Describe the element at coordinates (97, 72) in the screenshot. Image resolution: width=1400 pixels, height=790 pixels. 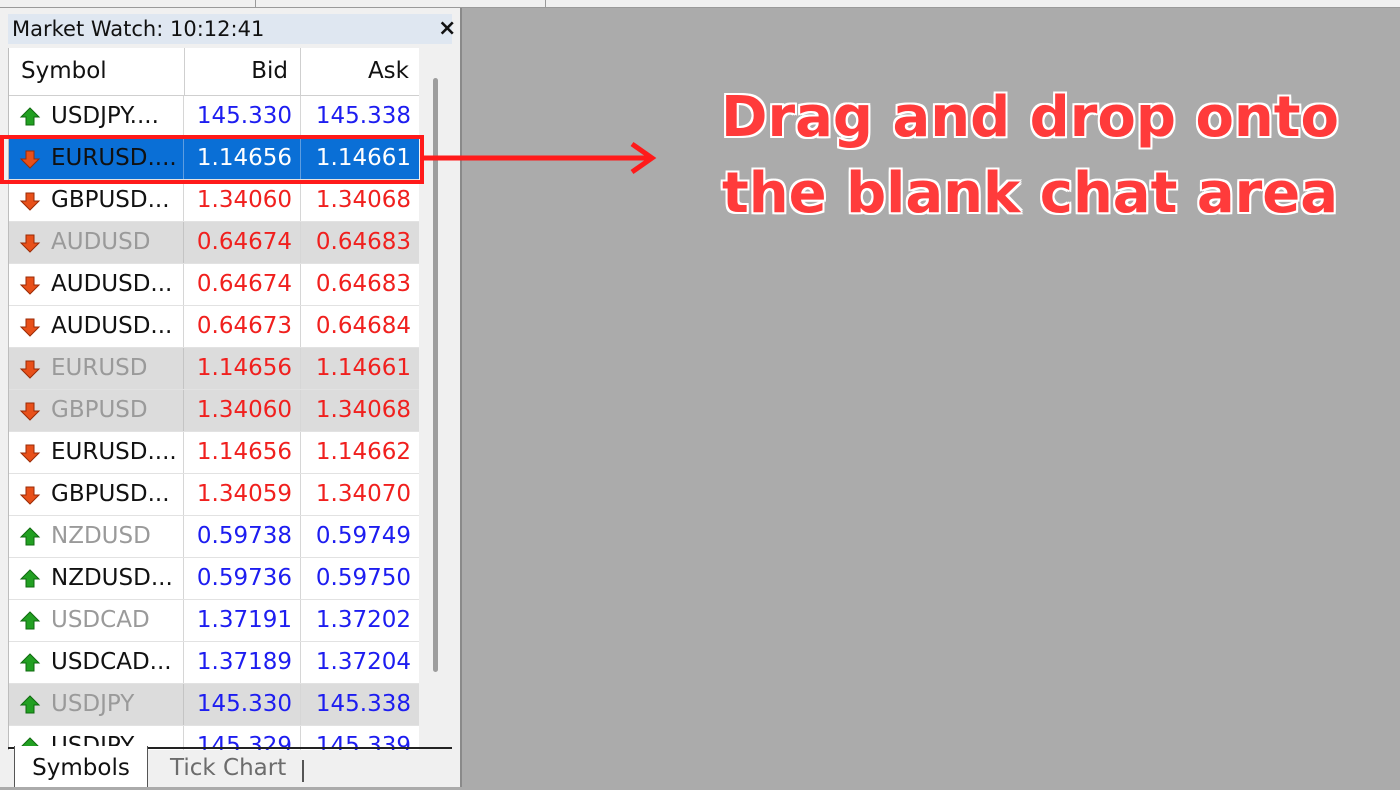
I see `column-header-symbol: Symbol` at that location.